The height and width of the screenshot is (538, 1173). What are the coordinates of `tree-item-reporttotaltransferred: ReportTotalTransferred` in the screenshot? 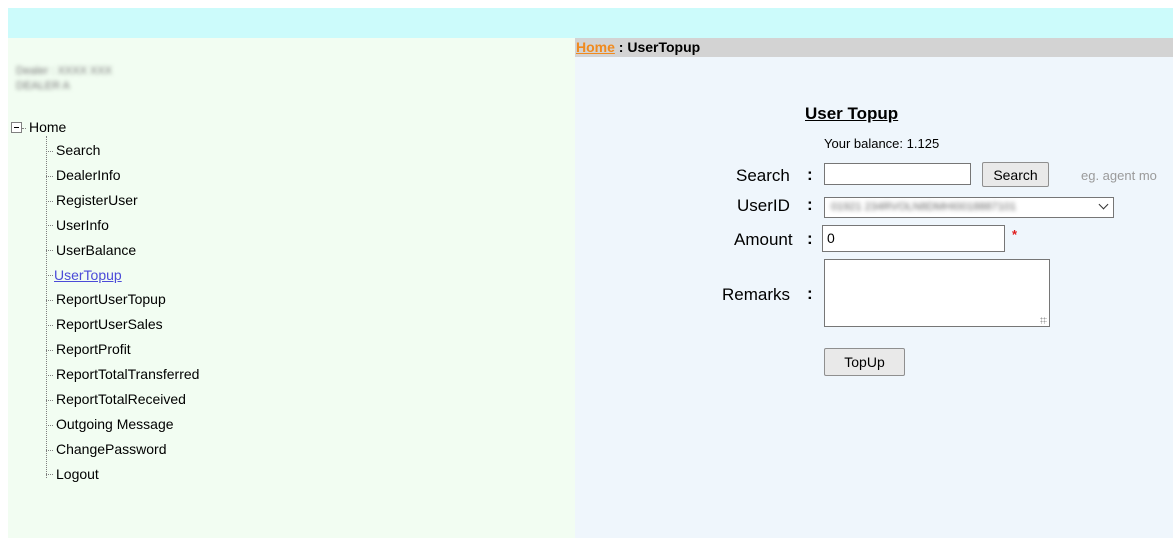 It's located at (122, 374).